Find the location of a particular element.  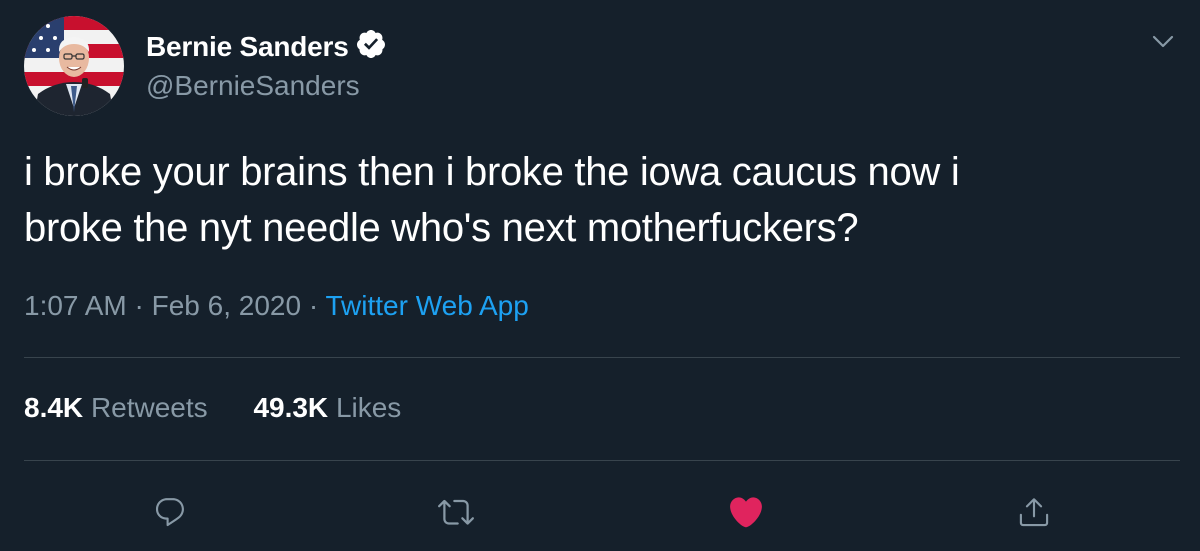

avatar is located at coordinates (74, 66).